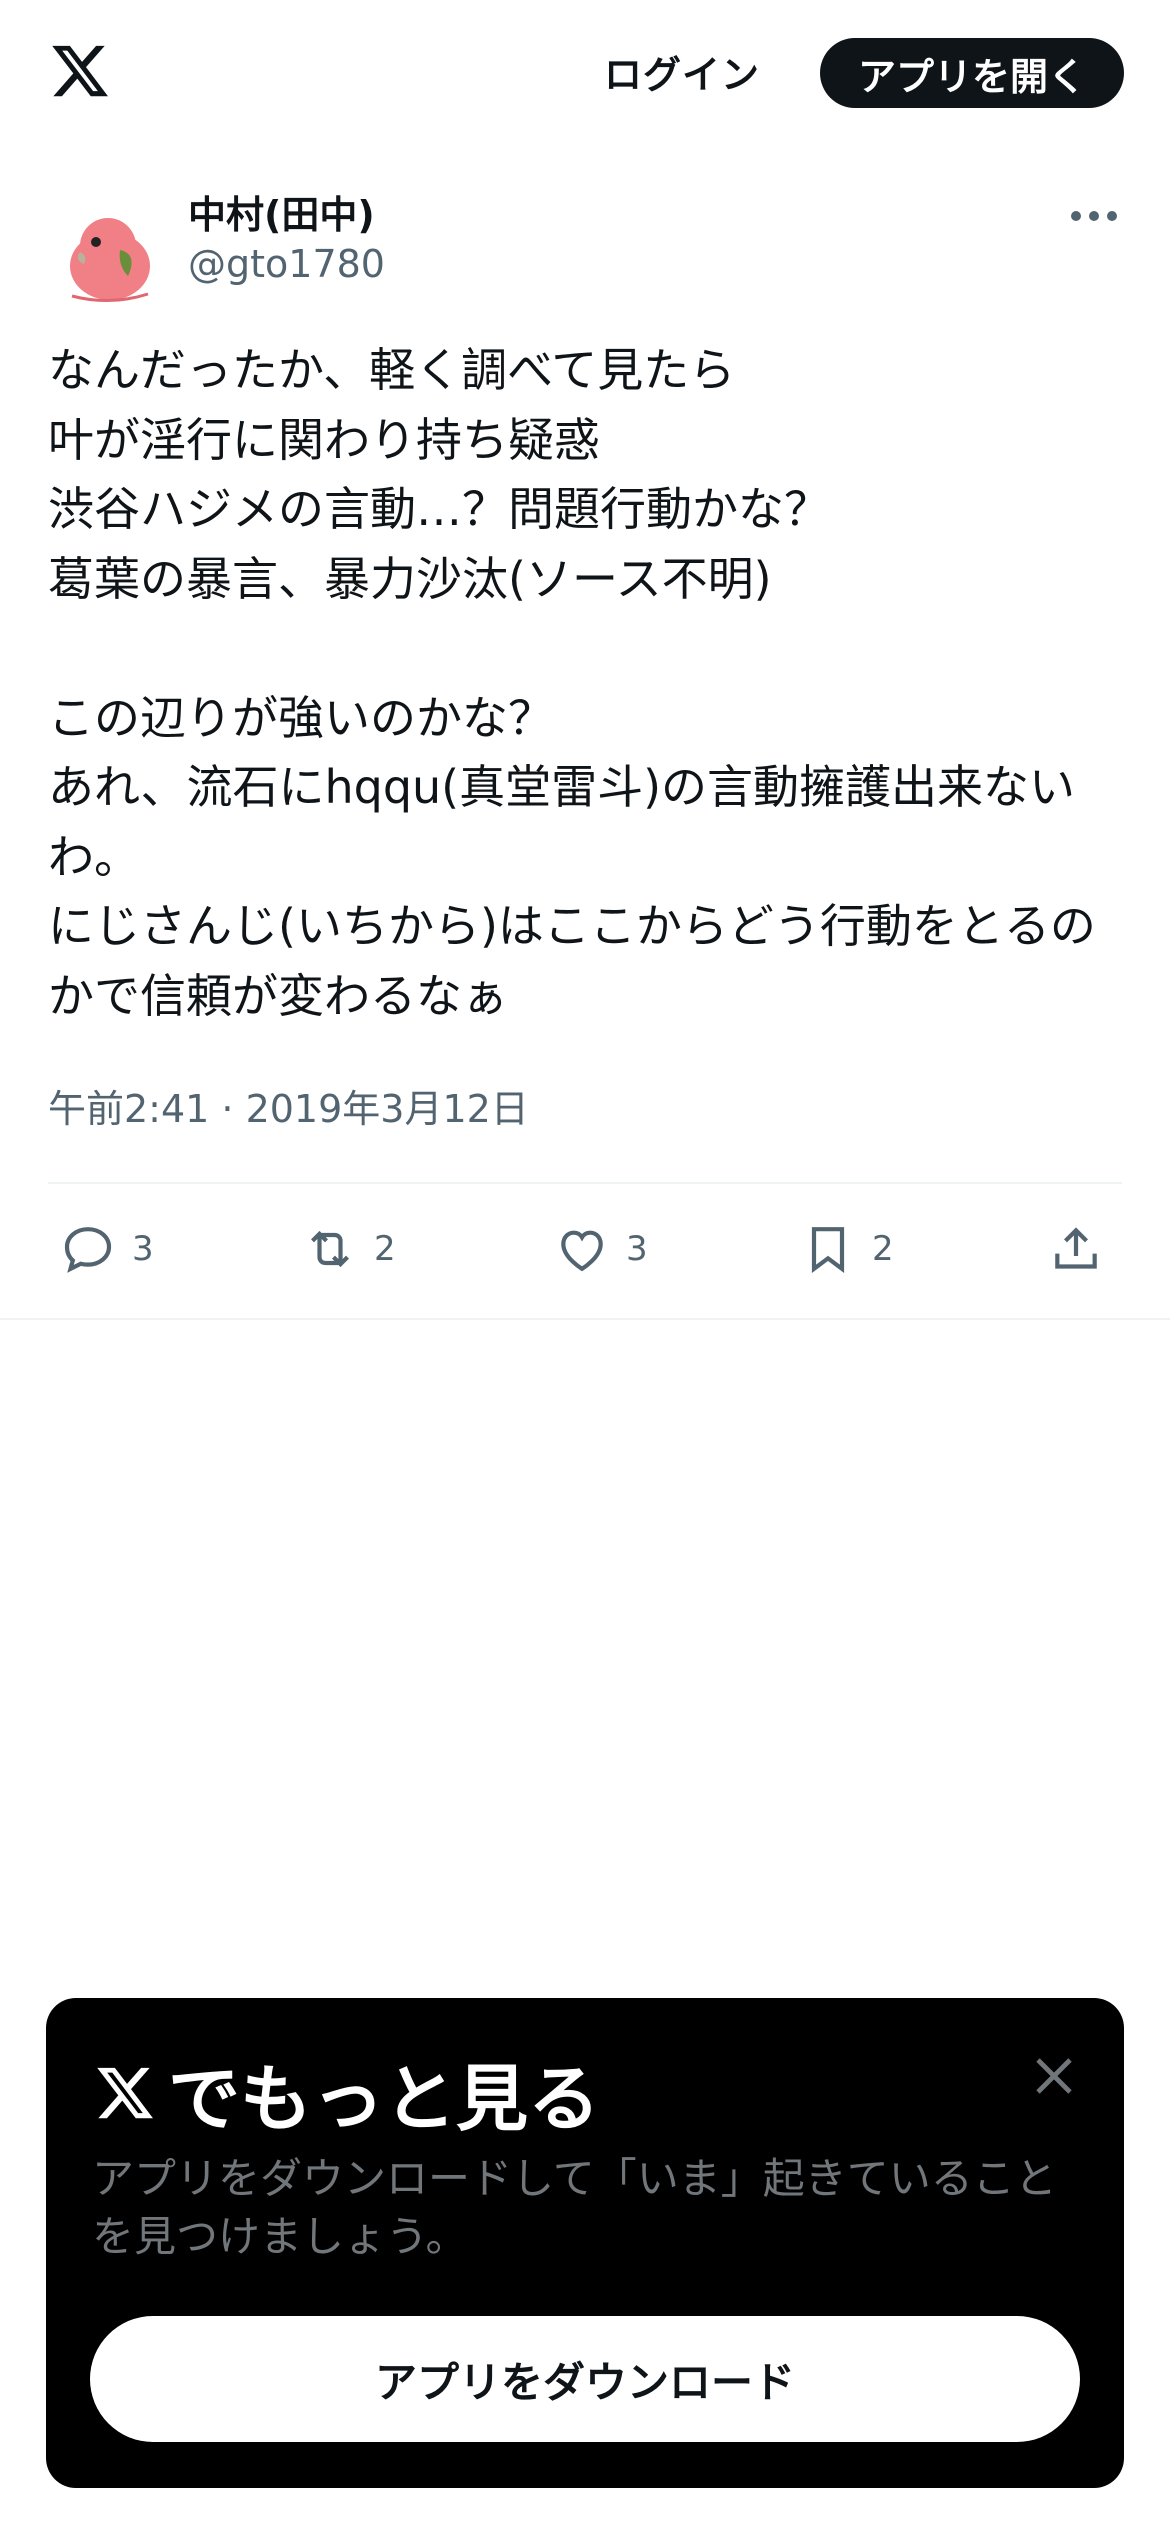 The height and width of the screenshot is (2532, 1170). I want to click on bookmark-button: 2, so click(847, 1249).